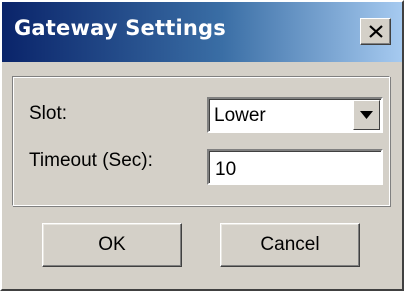  What do you see at coordinates (112, 245) in the screenshot?
I see `ok-button: OK` at bounding box center [112, 245].